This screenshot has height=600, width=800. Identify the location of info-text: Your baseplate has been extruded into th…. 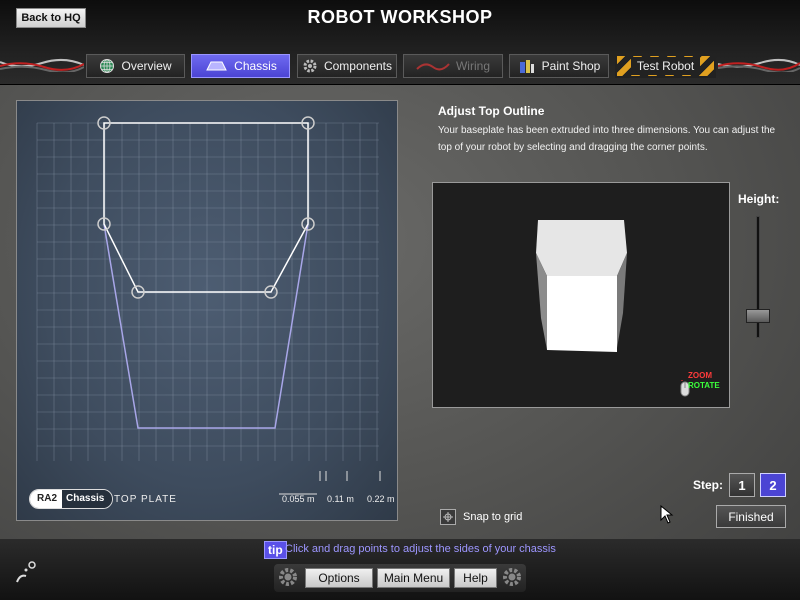
(607, 139).